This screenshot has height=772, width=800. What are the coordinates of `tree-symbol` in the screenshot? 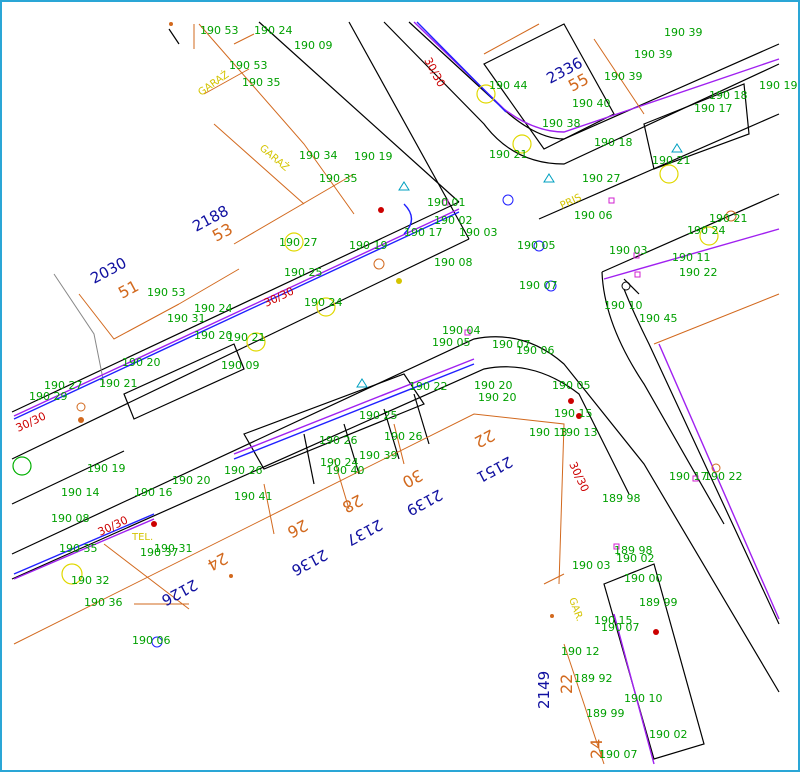 It's located at (669, 174).